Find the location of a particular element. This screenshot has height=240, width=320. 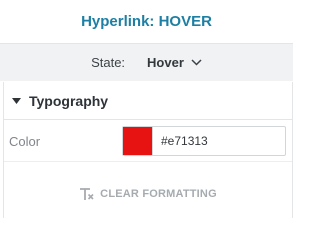

state-dropdown: Hover is located at coordinates (174, 62).